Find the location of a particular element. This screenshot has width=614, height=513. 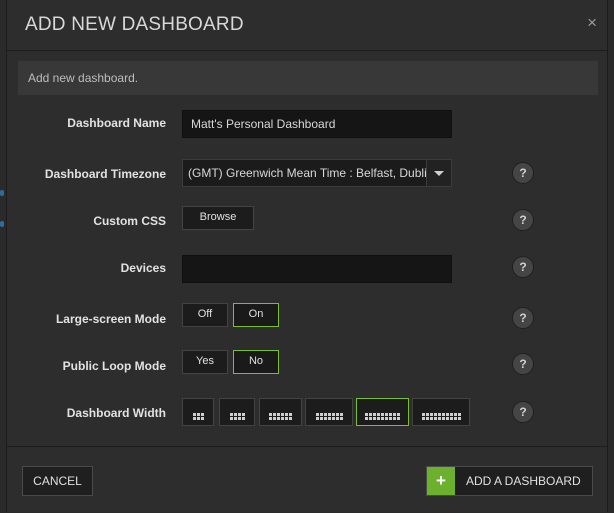

public-loop-no-button: No is located at coordinates (256, 362).